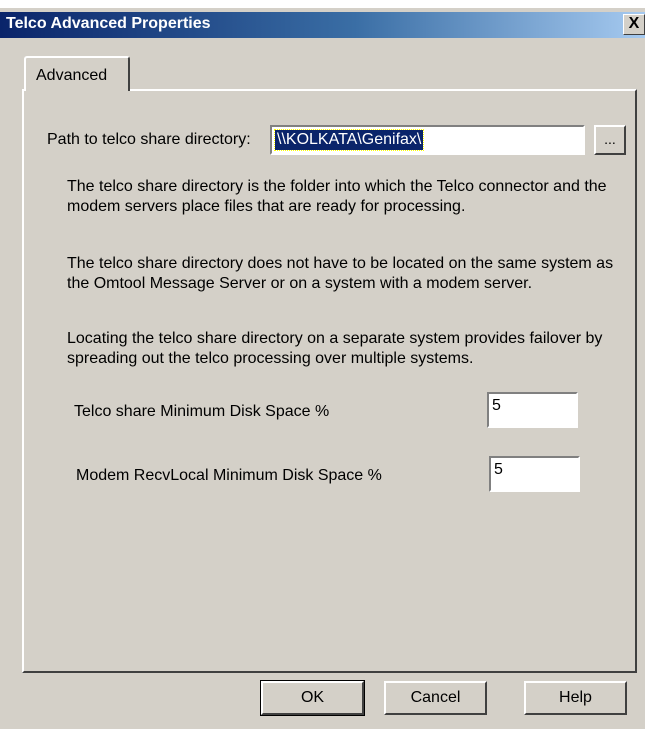 The height and width of the screenshot is (729, 645). Describe the element at coordinates (534, 474) in the screenshot. I see `modem-min-disk-input: 5` at that location.